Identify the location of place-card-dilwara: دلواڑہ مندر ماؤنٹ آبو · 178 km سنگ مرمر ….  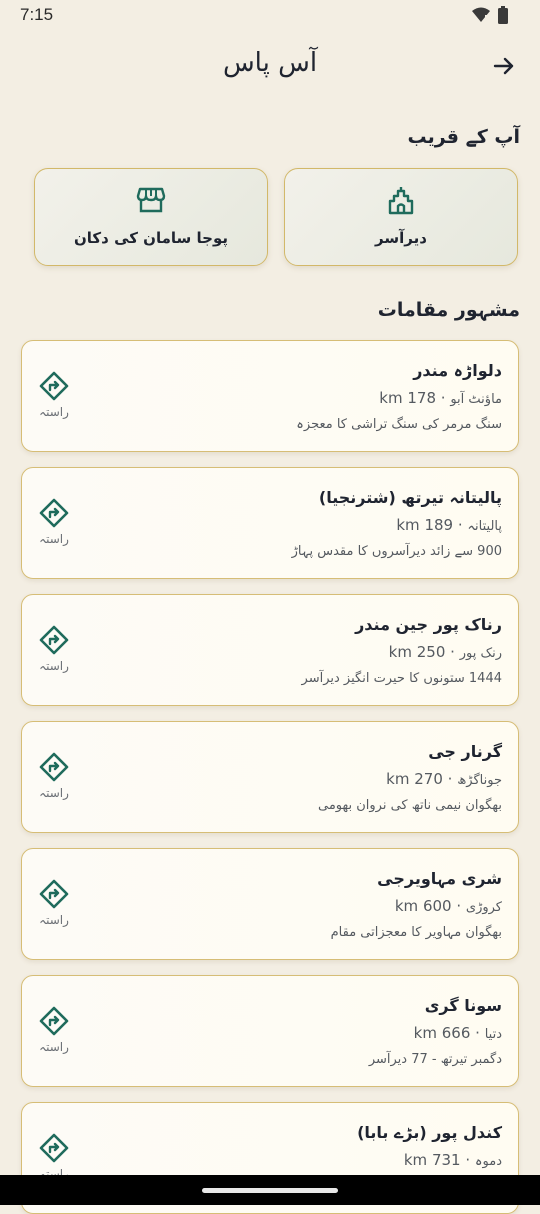
(270, 396).